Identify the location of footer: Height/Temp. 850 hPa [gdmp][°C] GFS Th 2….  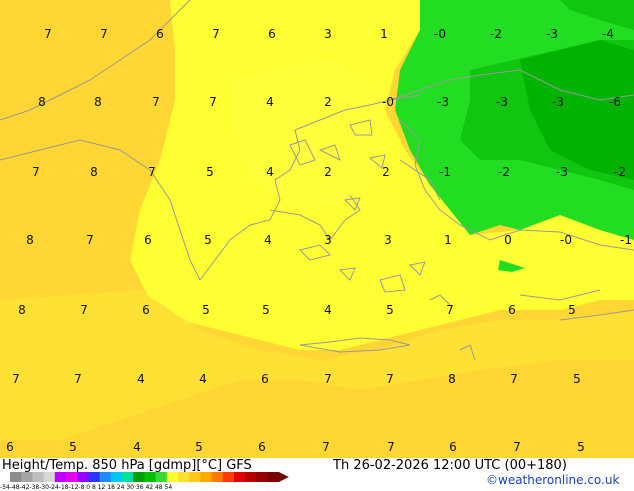
(317, 474).